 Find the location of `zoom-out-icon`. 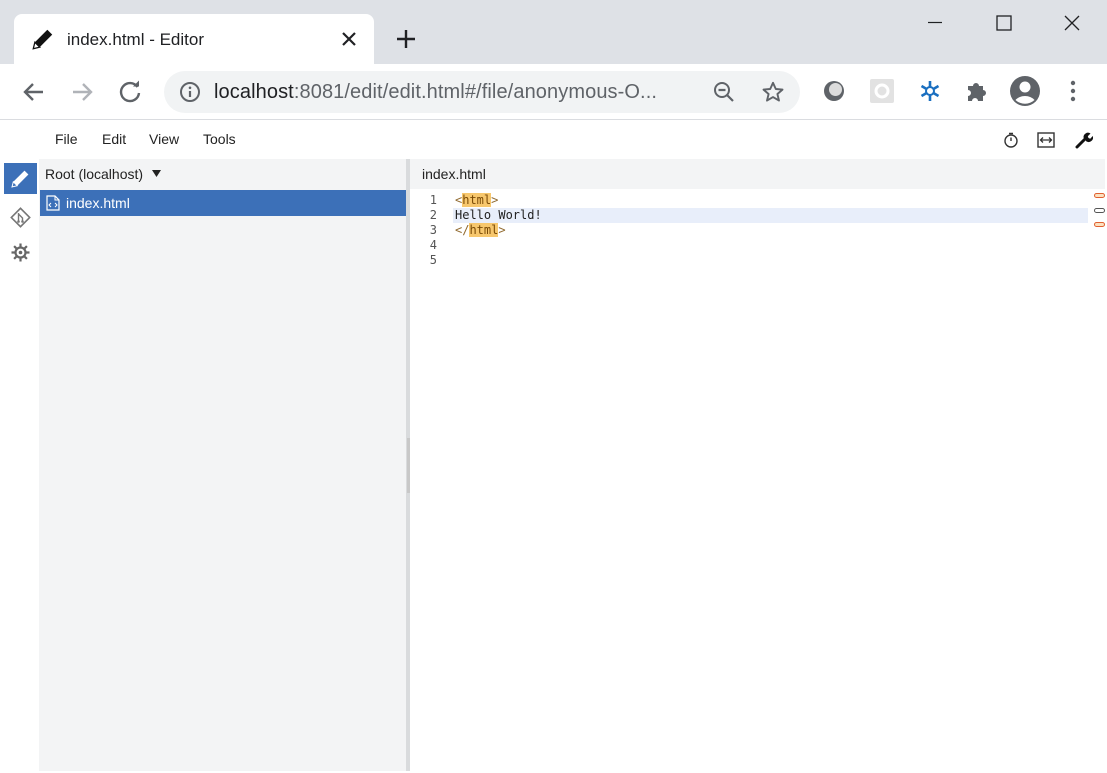

zoom-out-icon is located at coordinates (724, 92).